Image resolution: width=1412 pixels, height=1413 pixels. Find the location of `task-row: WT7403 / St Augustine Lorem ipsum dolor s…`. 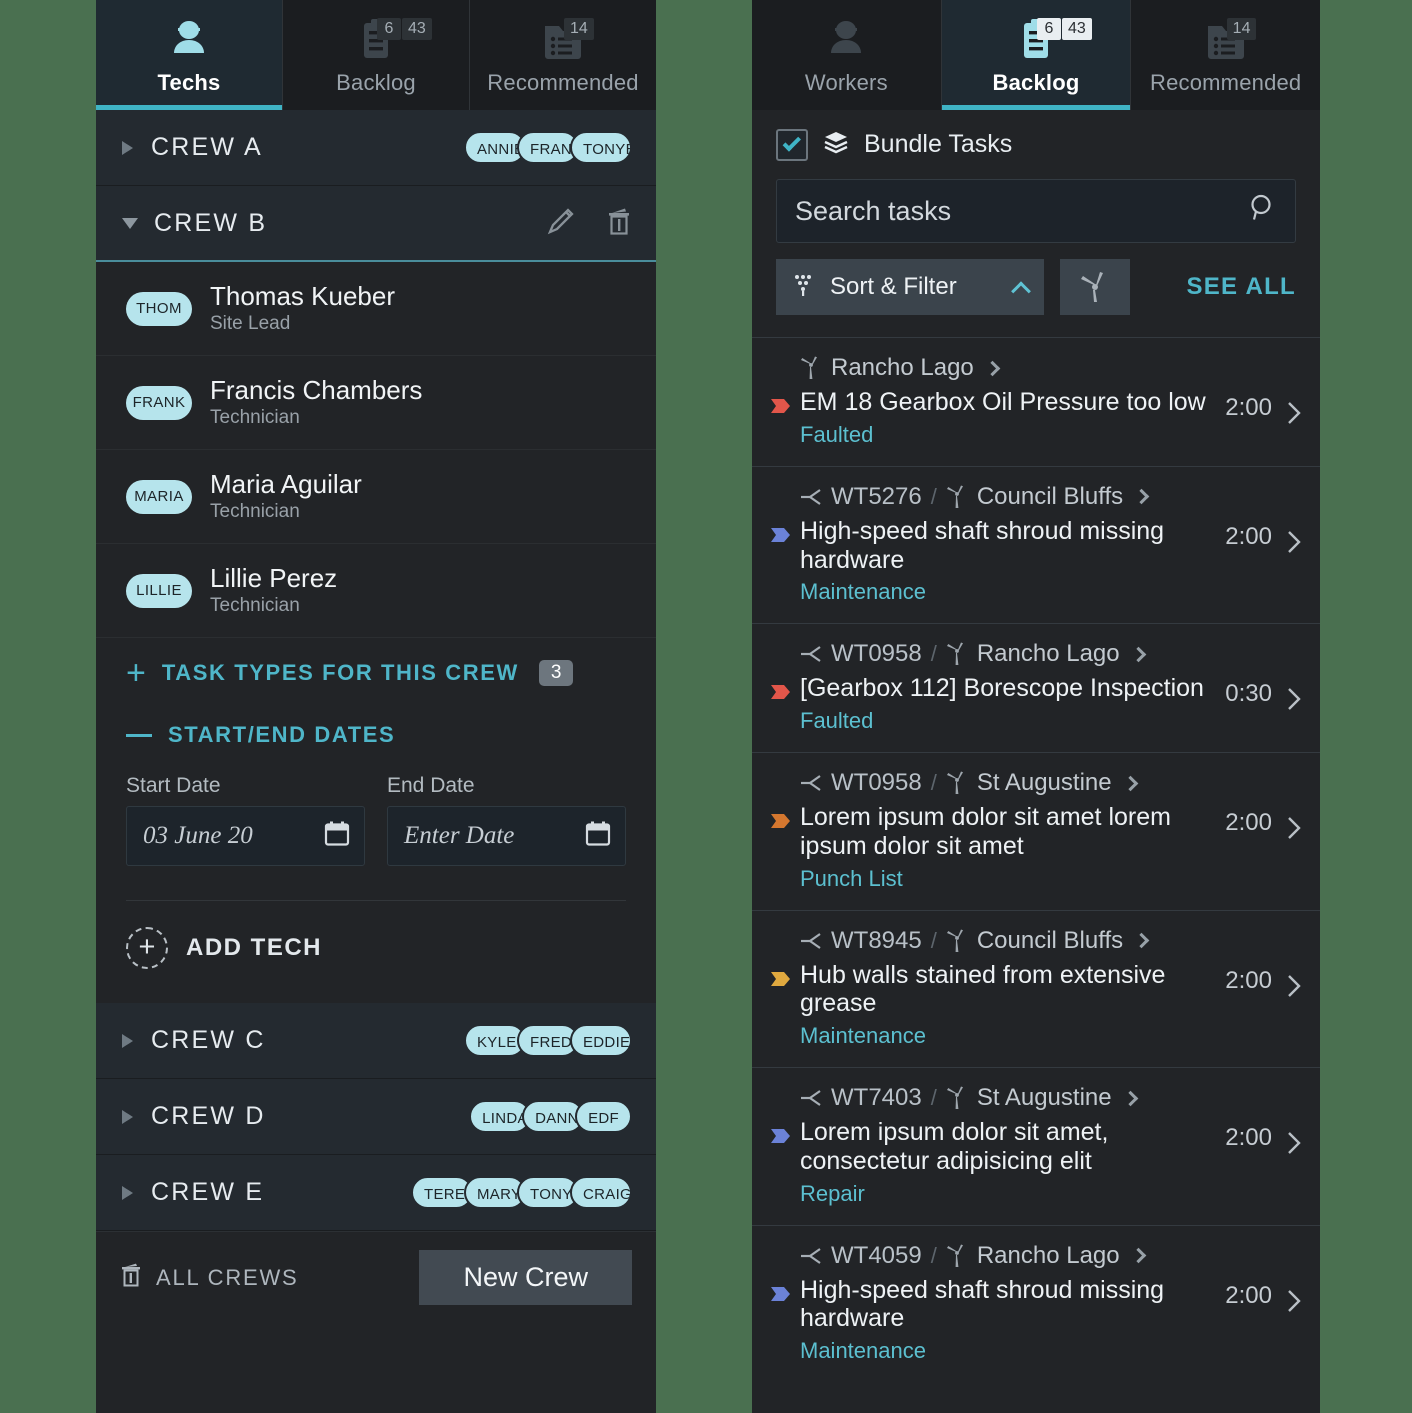

task-row: WT7403 / St Augustine Lorem ipsum dolor s… is located at coordinates (1036, 1146).